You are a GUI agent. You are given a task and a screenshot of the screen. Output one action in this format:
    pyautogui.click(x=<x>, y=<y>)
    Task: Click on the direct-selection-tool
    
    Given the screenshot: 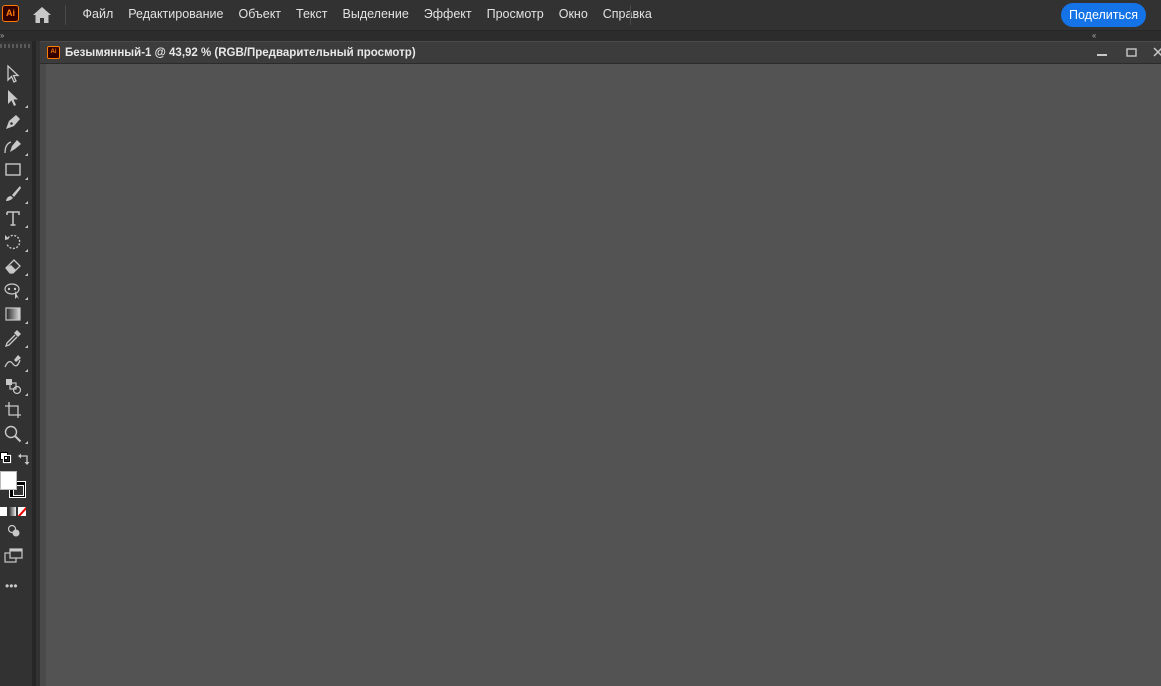 What is the action you would take?
    pyautogui.click(x=15, y=98)
    